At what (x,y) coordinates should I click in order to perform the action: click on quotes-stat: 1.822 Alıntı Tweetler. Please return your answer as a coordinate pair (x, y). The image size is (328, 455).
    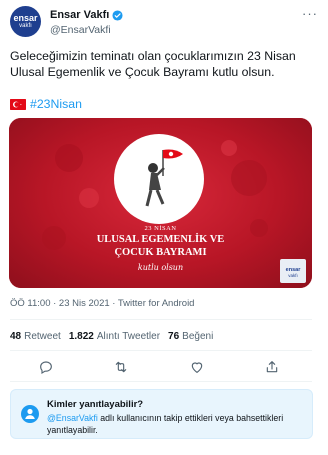
    Looking at the image, I should click on (114, 336).